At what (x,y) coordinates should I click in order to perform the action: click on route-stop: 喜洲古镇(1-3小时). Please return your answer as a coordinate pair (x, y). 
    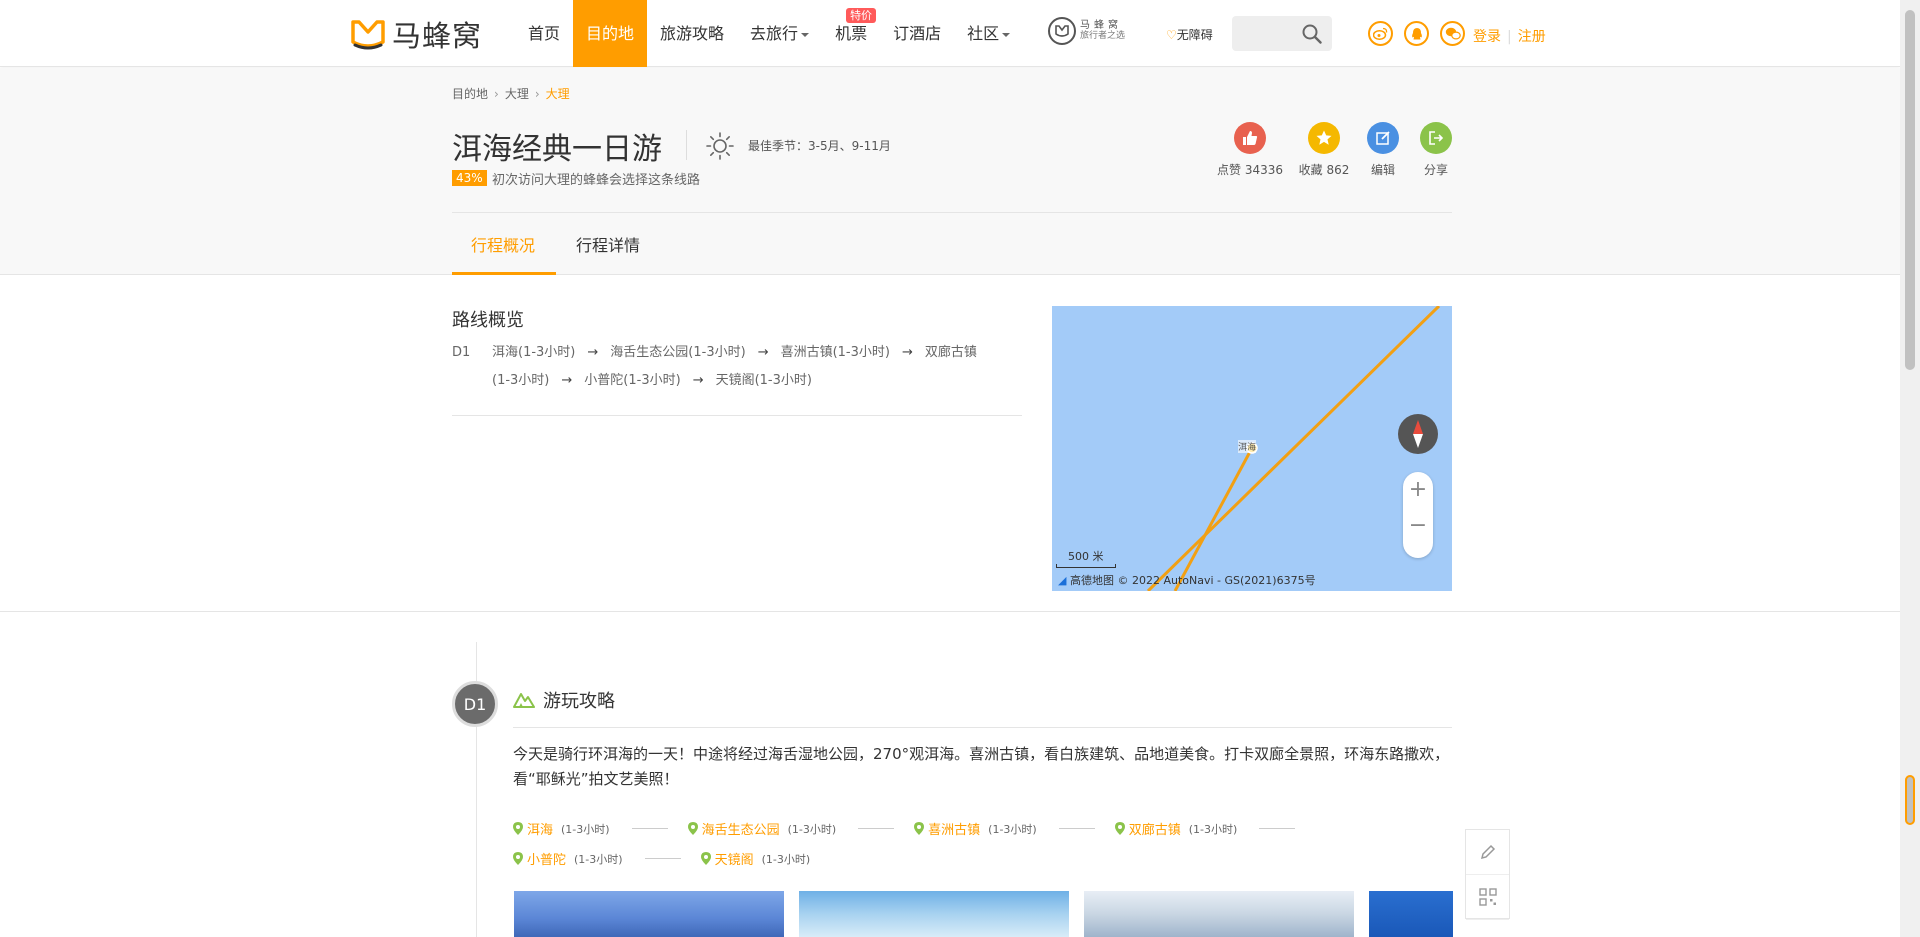
    Looking at the image, I should click on (835, 352).